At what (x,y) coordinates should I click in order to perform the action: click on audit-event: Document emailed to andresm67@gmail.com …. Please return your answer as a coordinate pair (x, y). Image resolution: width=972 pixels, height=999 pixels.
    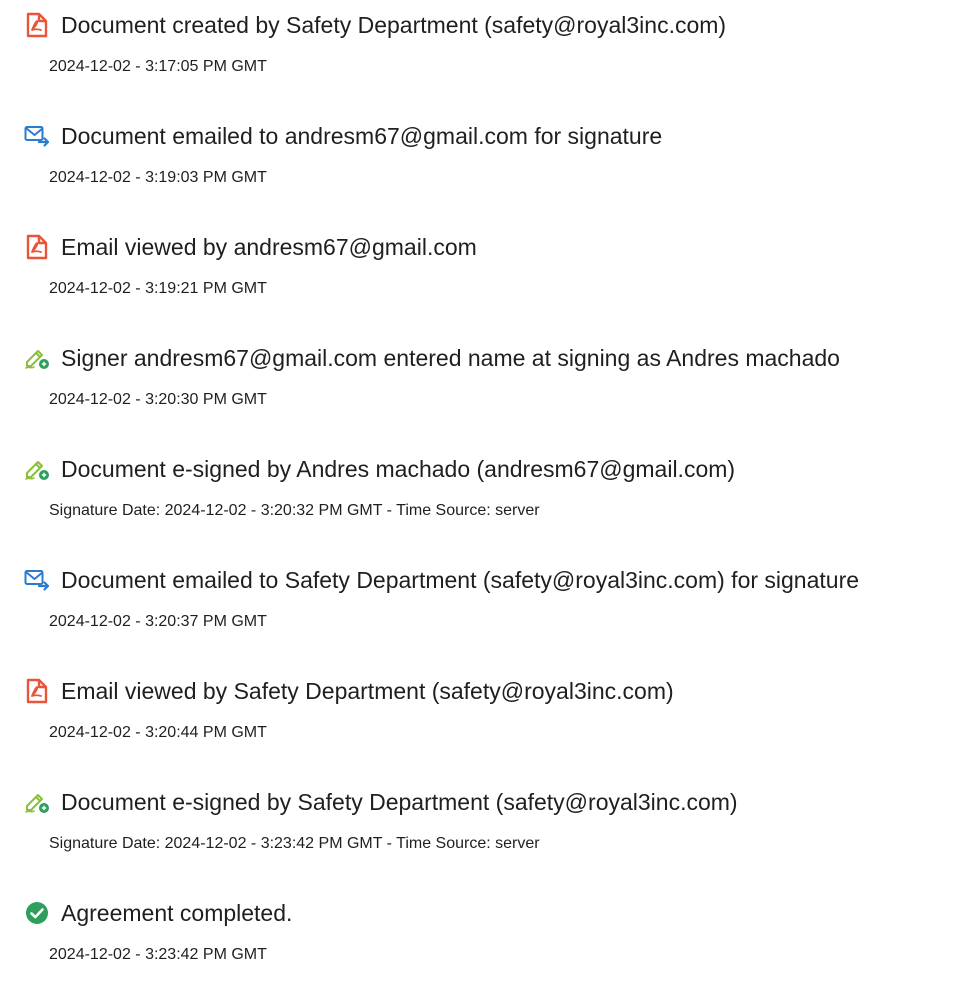
    Looking at the image, I should click on (486, 166).